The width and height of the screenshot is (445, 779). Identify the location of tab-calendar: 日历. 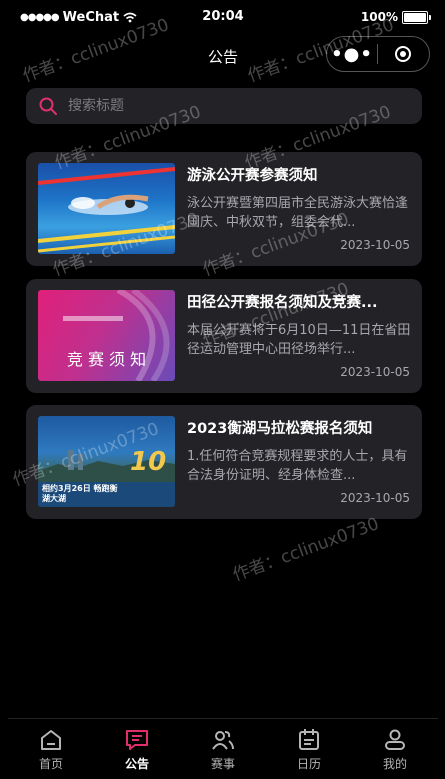
(309, 749).